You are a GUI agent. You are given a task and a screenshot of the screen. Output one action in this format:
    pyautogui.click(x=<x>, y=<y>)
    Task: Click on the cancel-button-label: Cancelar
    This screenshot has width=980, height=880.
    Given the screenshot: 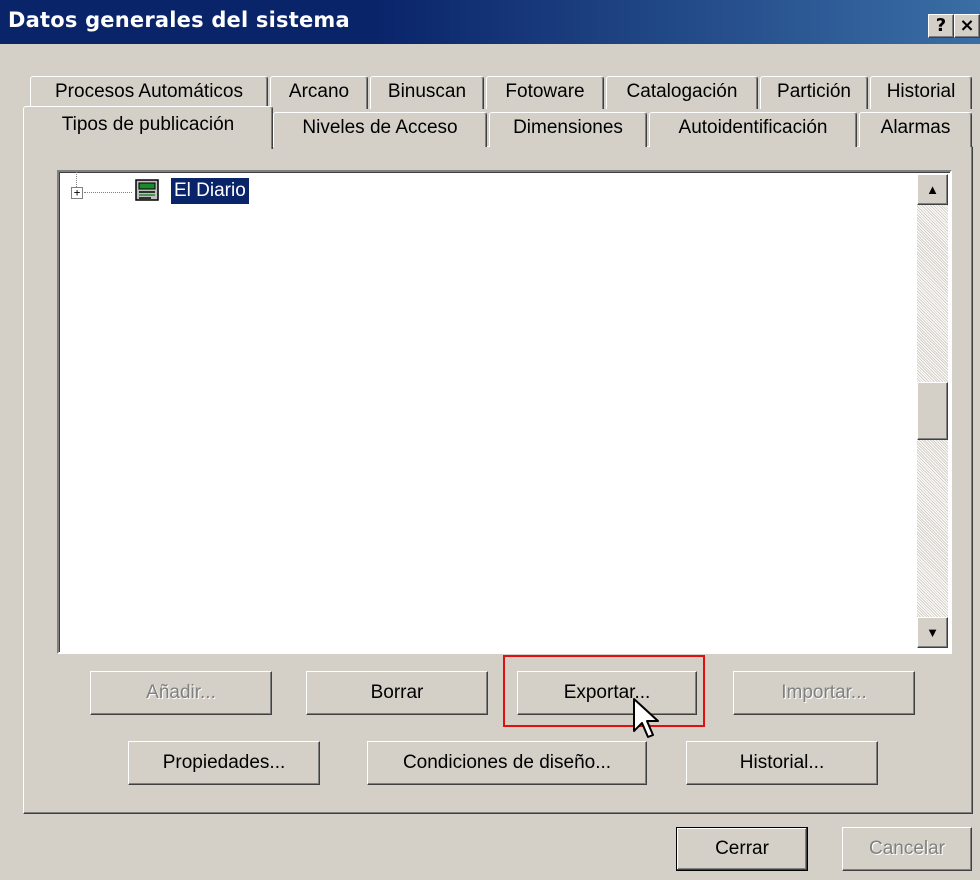 What is the action you would take?
    pyautogui.click(x=907, y=848)
    